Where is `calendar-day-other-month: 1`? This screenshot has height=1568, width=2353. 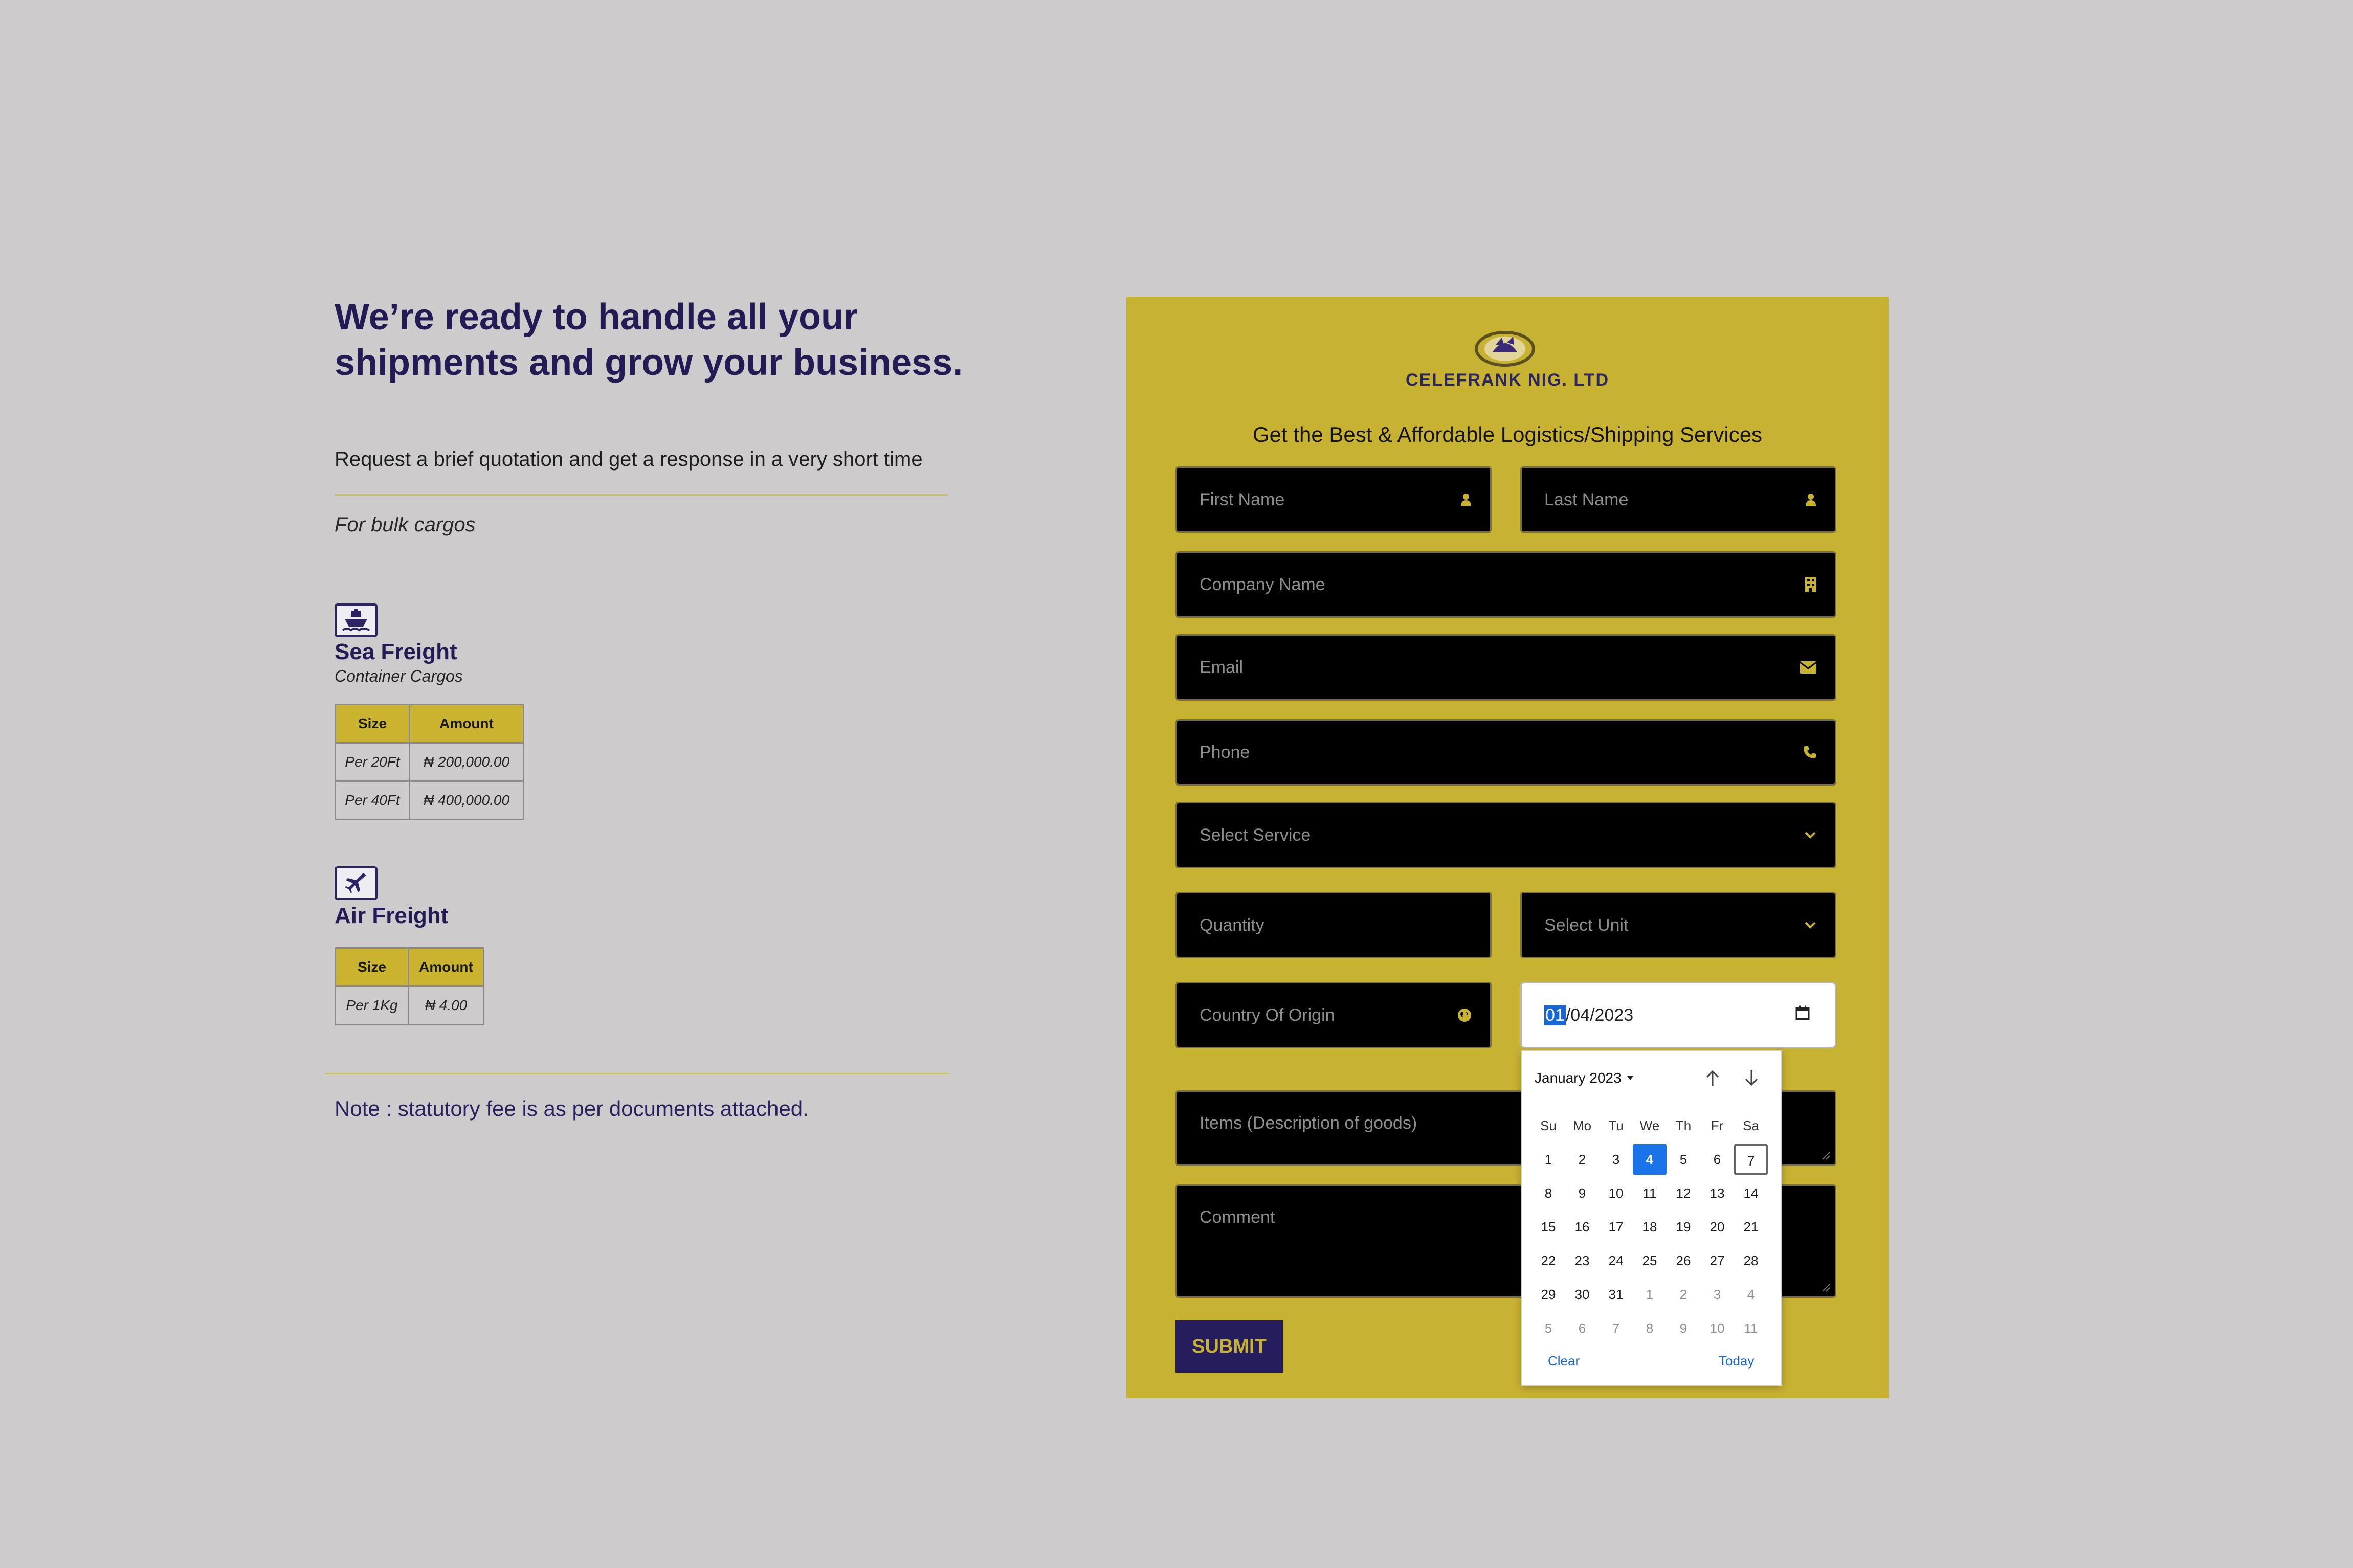
calendar-day-other-month: 1 is located at coordinates (1650, 1294).